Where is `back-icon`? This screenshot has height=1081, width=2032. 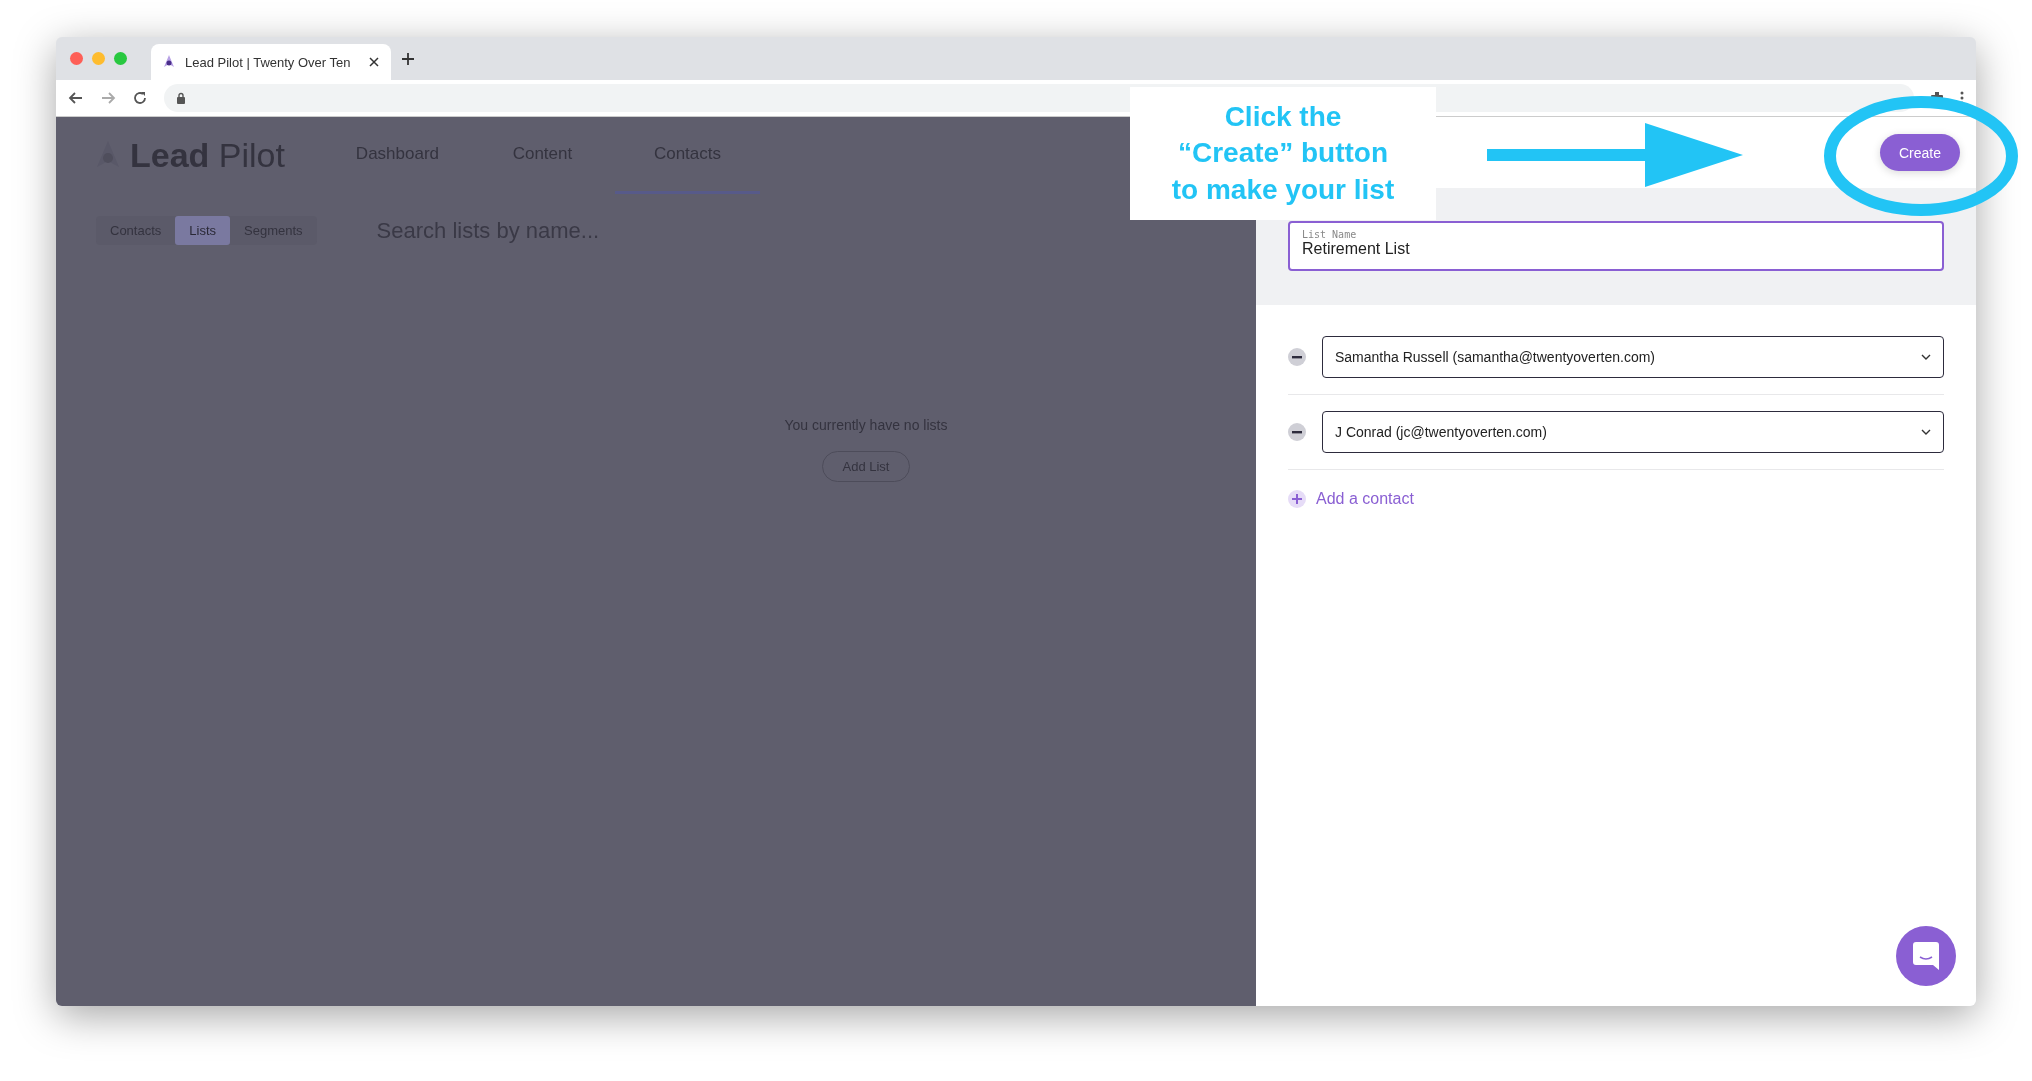
back-icon is located at coordinates (76, 98).